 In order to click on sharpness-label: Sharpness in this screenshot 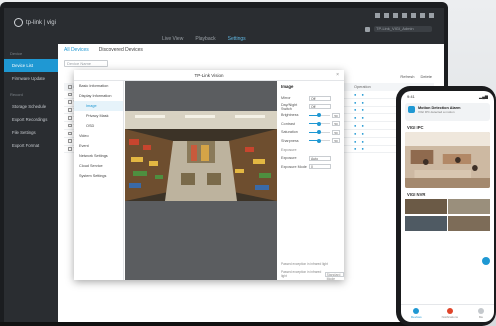, I will do `click(290, 140)`.